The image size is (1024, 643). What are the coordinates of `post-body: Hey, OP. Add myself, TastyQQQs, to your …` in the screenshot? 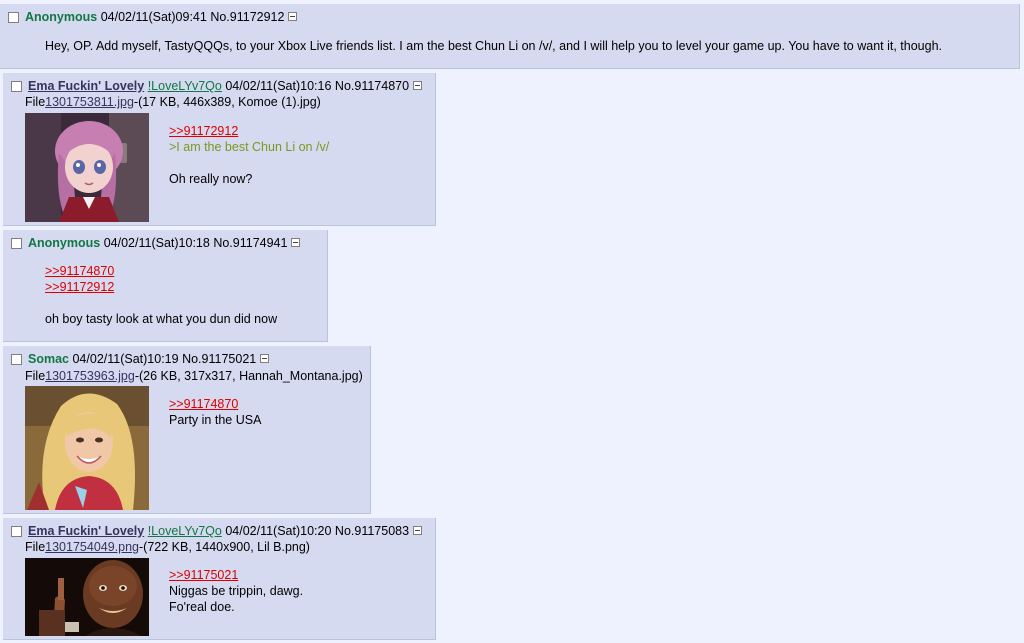 It's located at (493, 46).